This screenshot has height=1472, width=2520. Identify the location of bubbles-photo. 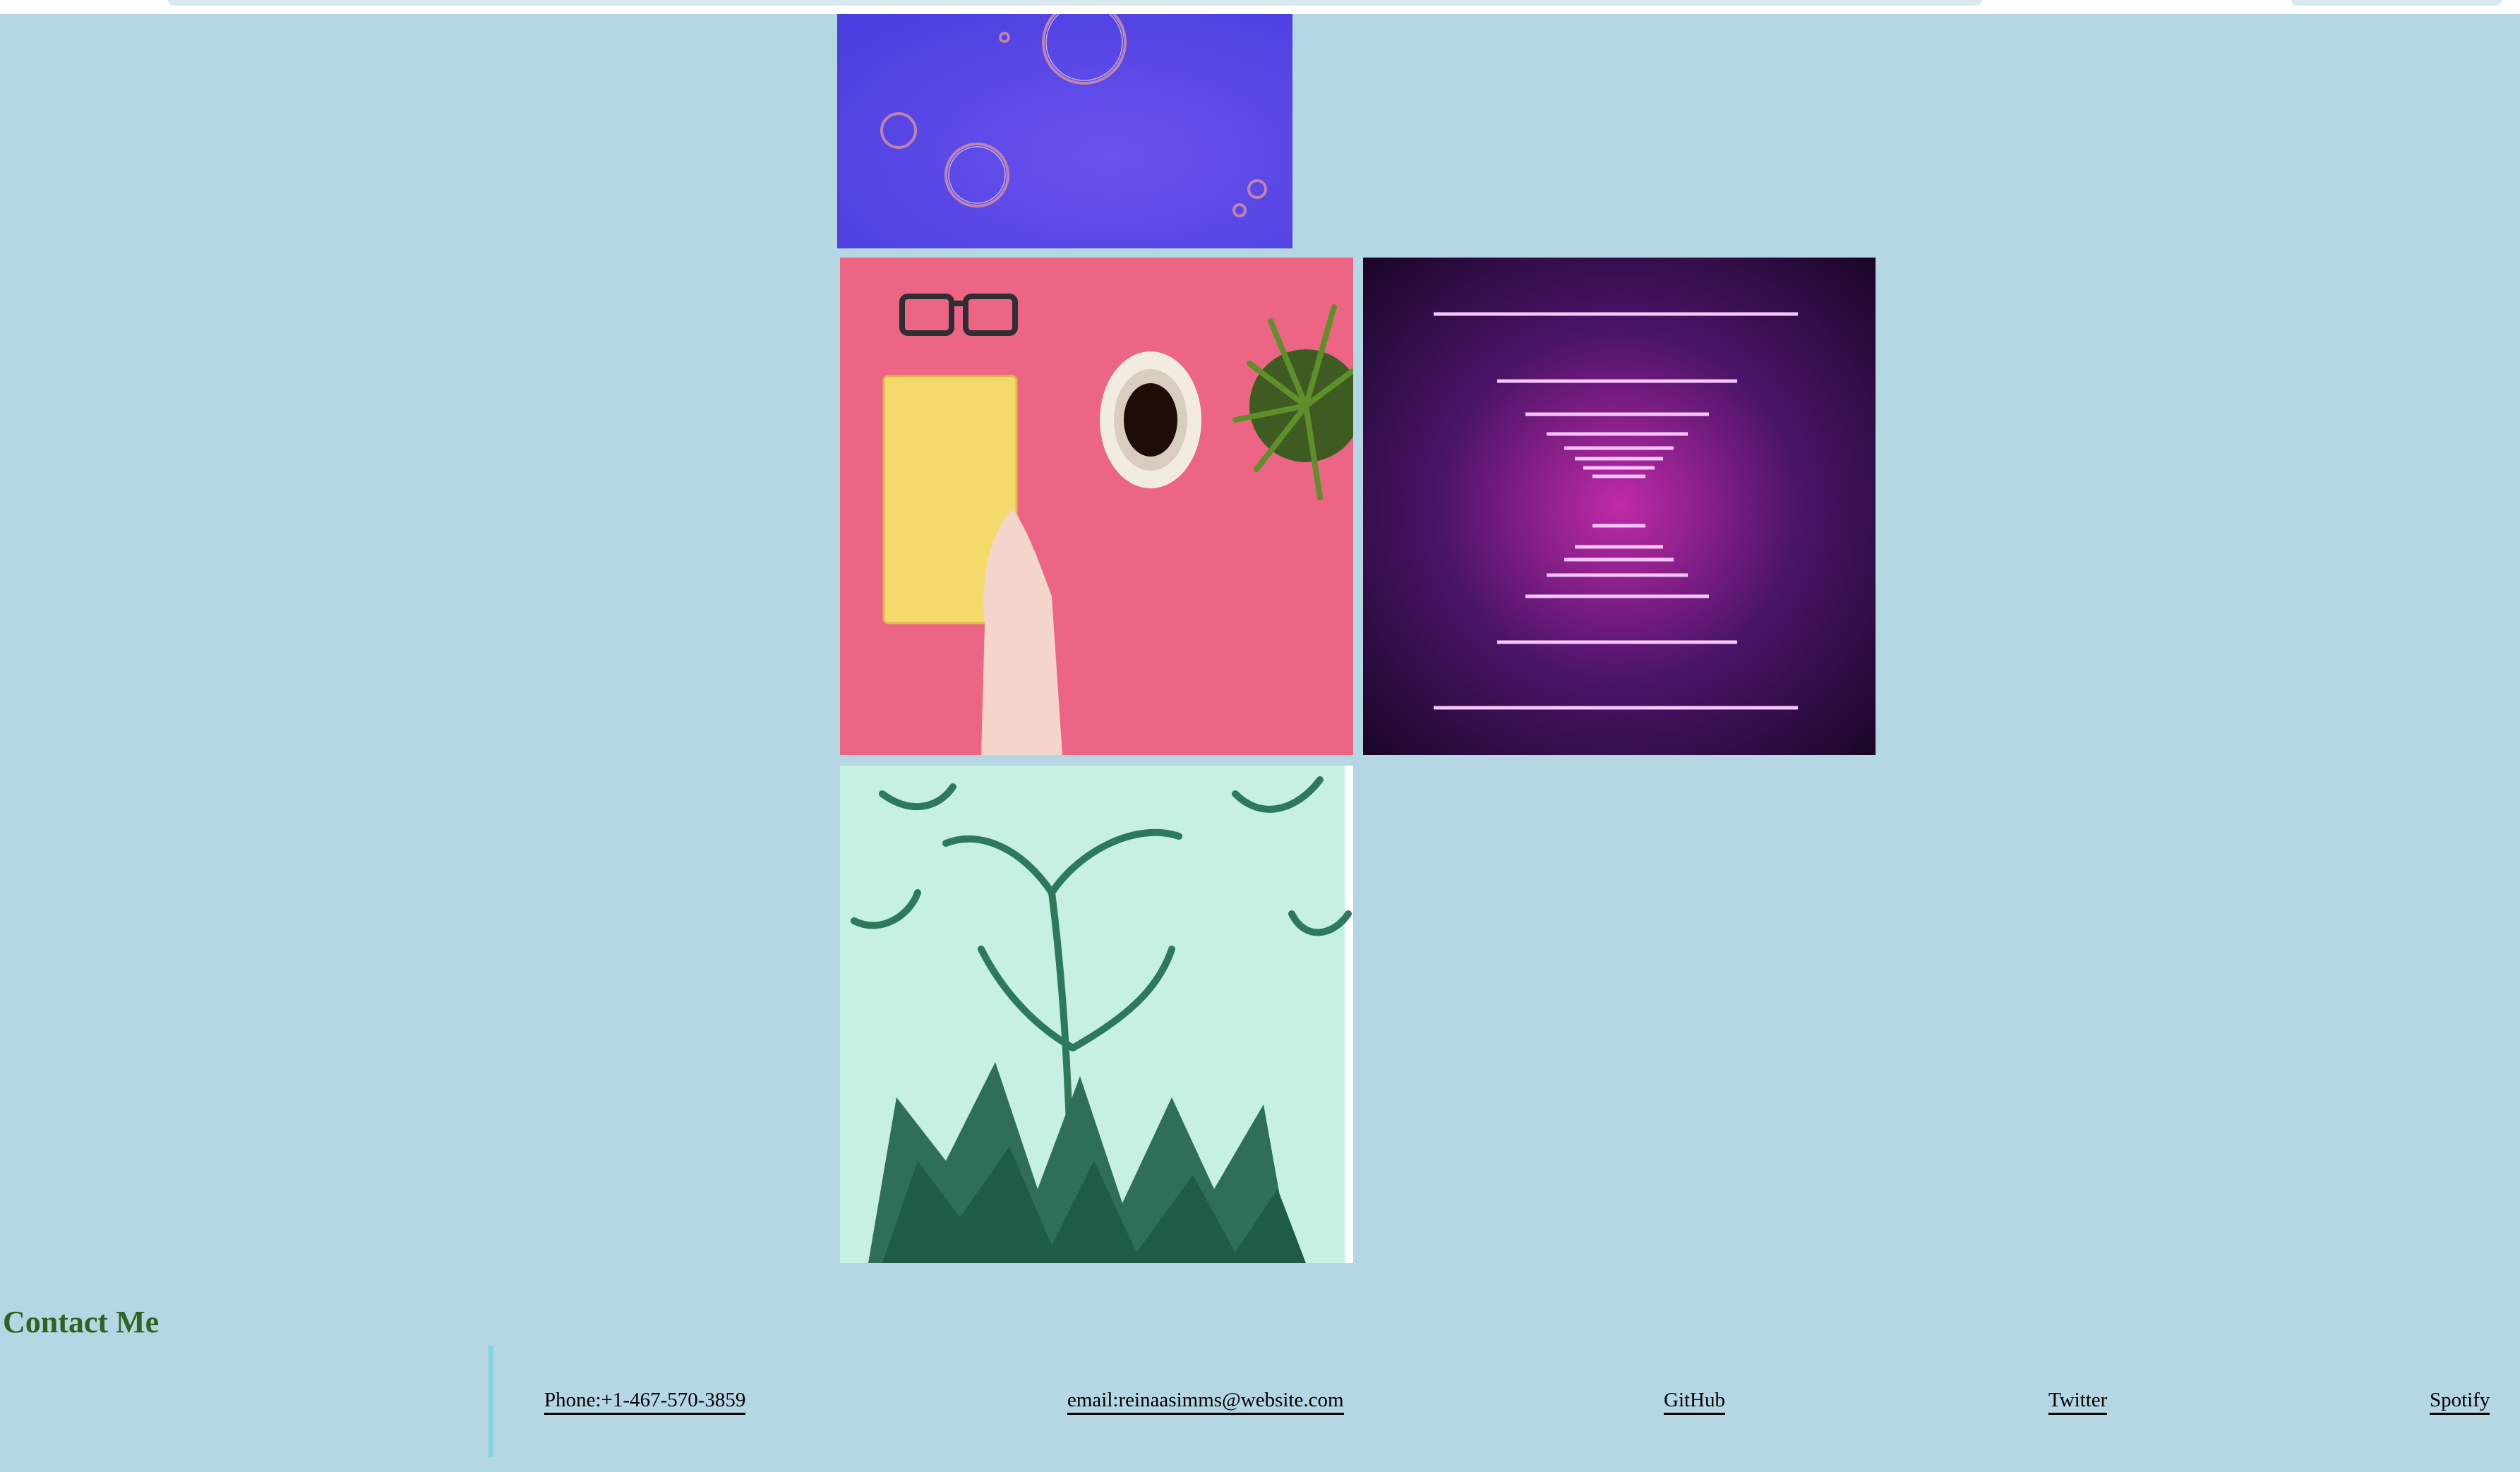
(1065, 131).